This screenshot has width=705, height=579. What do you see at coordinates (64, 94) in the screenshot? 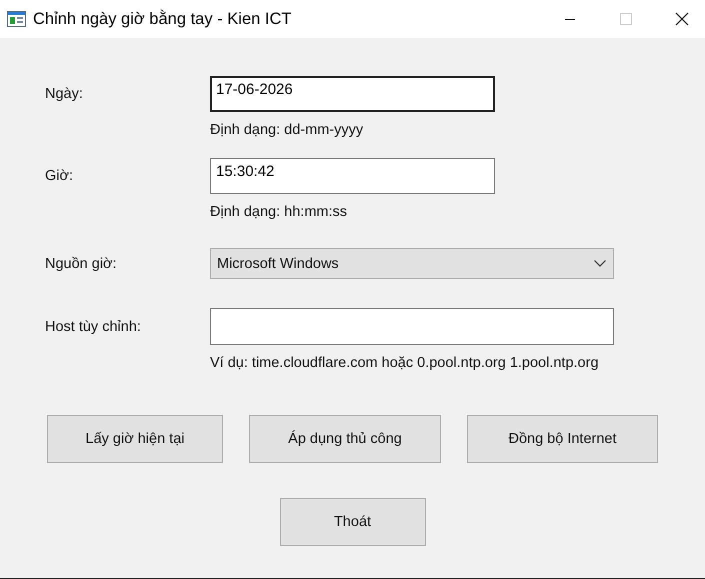
I see `field-label: Ngày:` at bounding box center [64, 94].